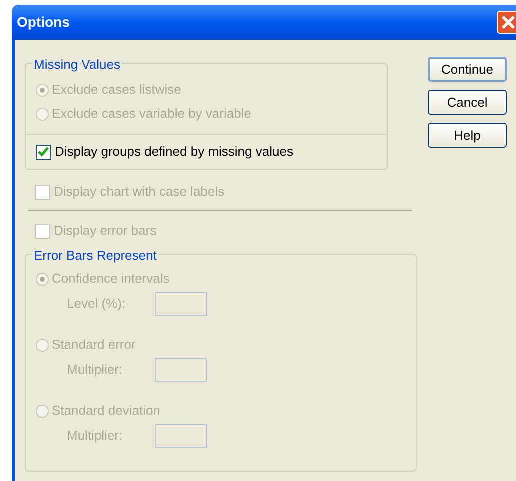 This screenshot has height=481, width=516. Describe the element at coordinates (467, 135) in the screenshot. I see `dialog-button: Help` at that location.